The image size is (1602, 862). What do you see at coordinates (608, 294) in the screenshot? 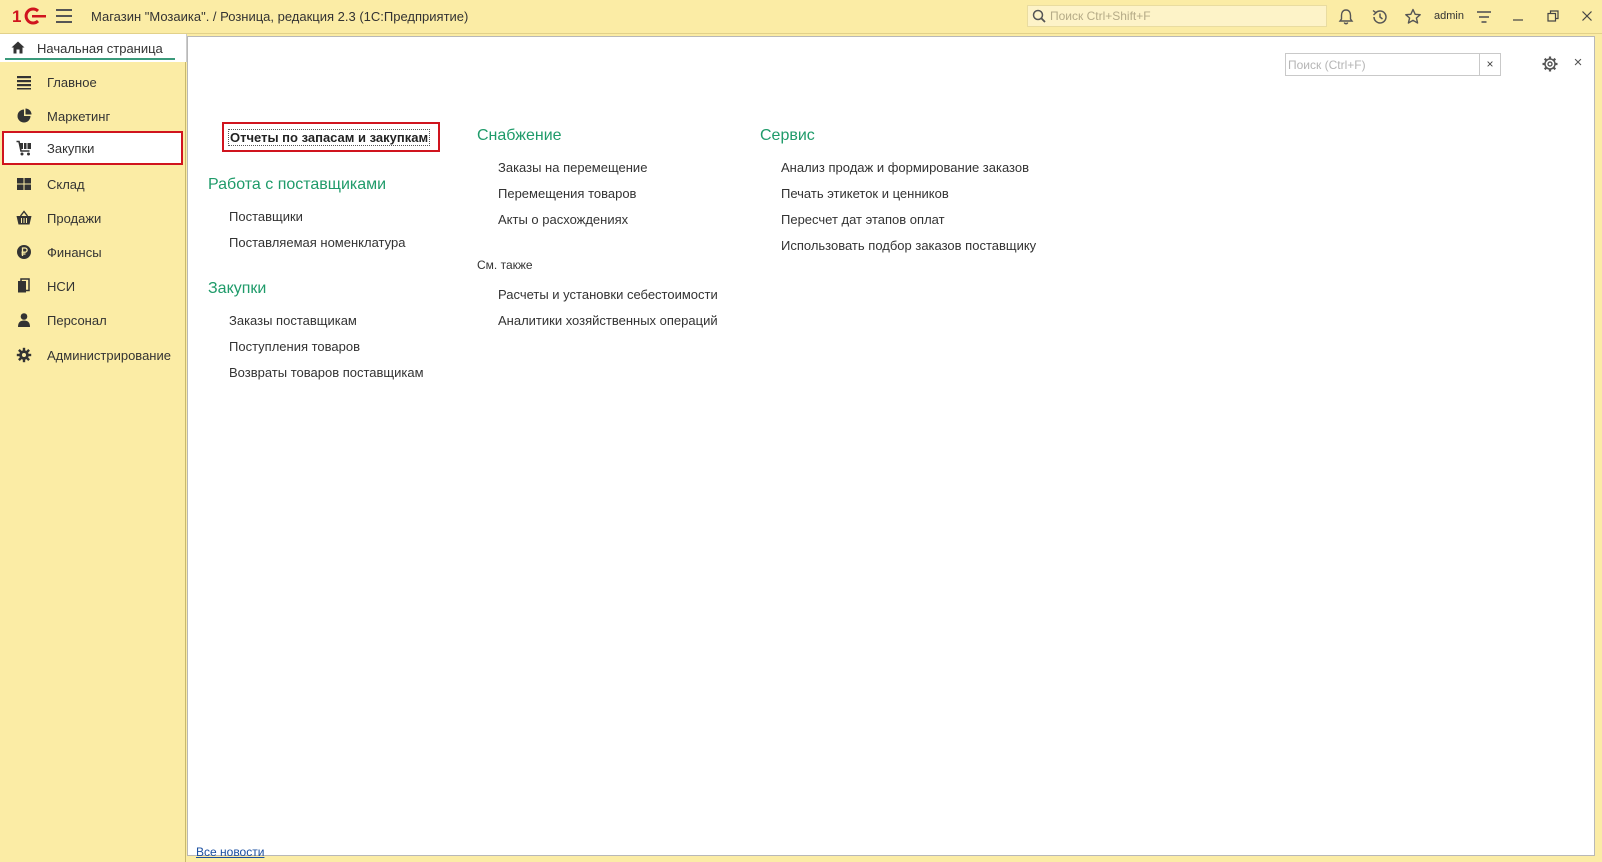
I see `link-cost-settings: Расчеты и установки себестоимости` at bounding box center [608, 294].